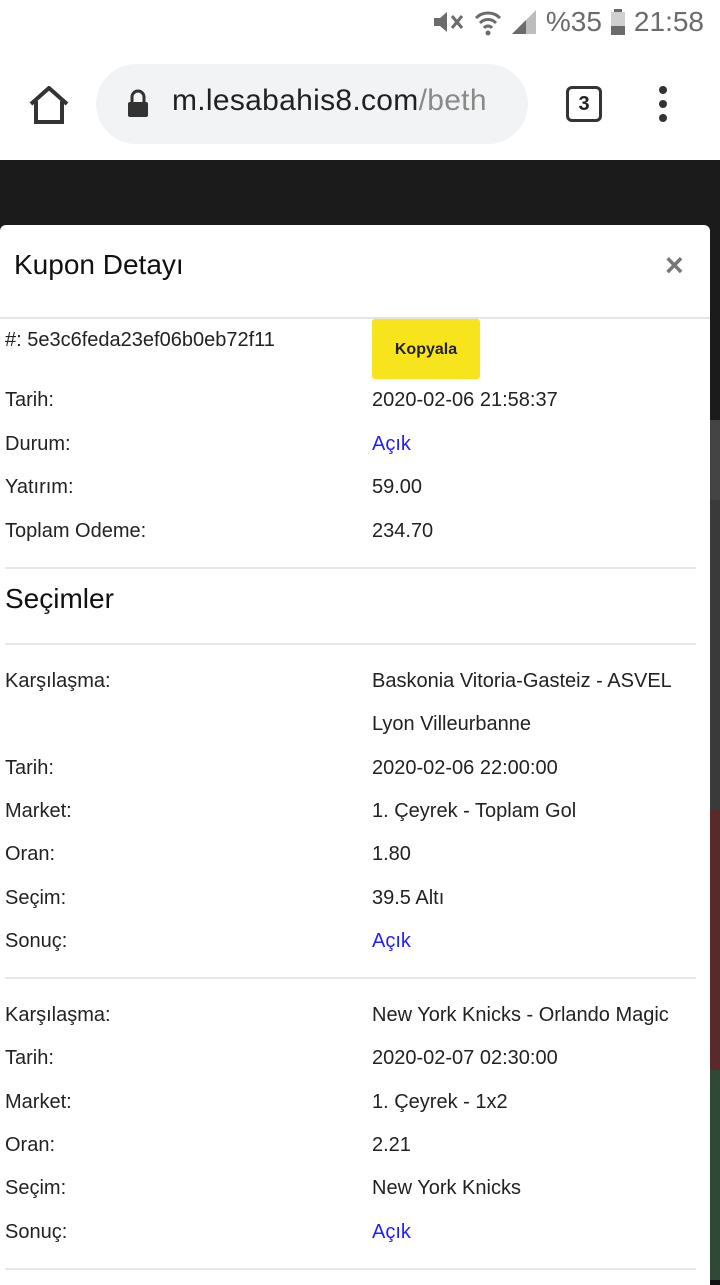  I want to click on row-value: 2.21, so click(391, 1145).